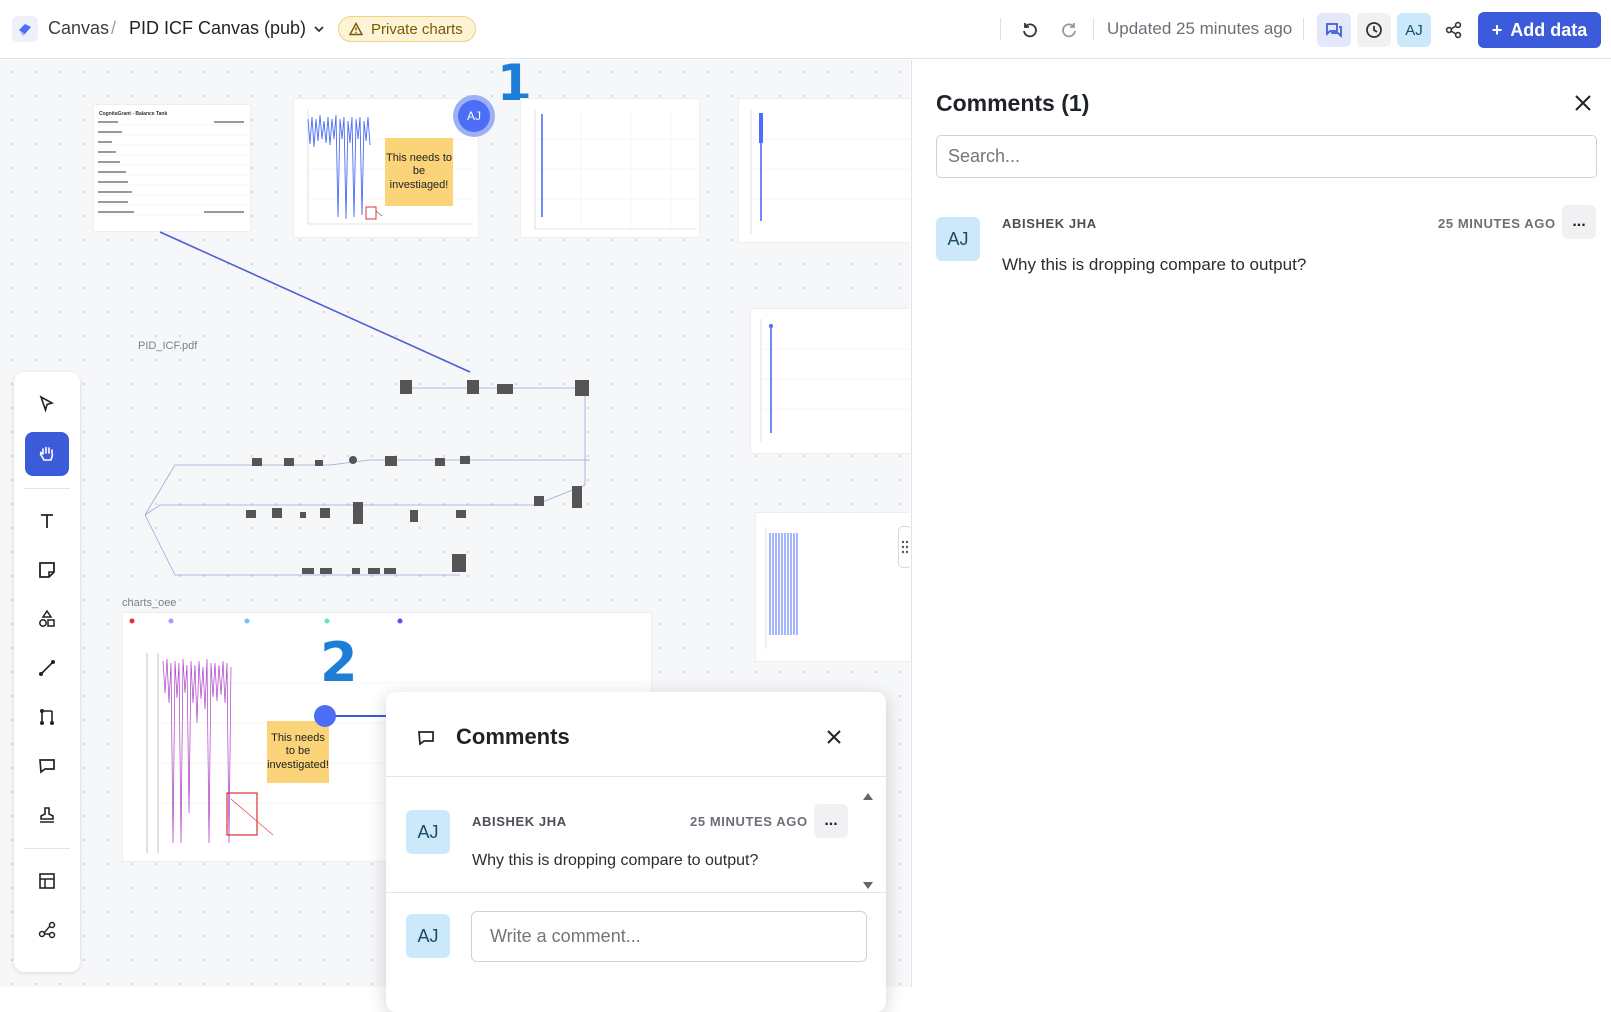  Describe the element at coordinates (339, 662) in the screenshot. I see `annotation-2: 2` at that location.